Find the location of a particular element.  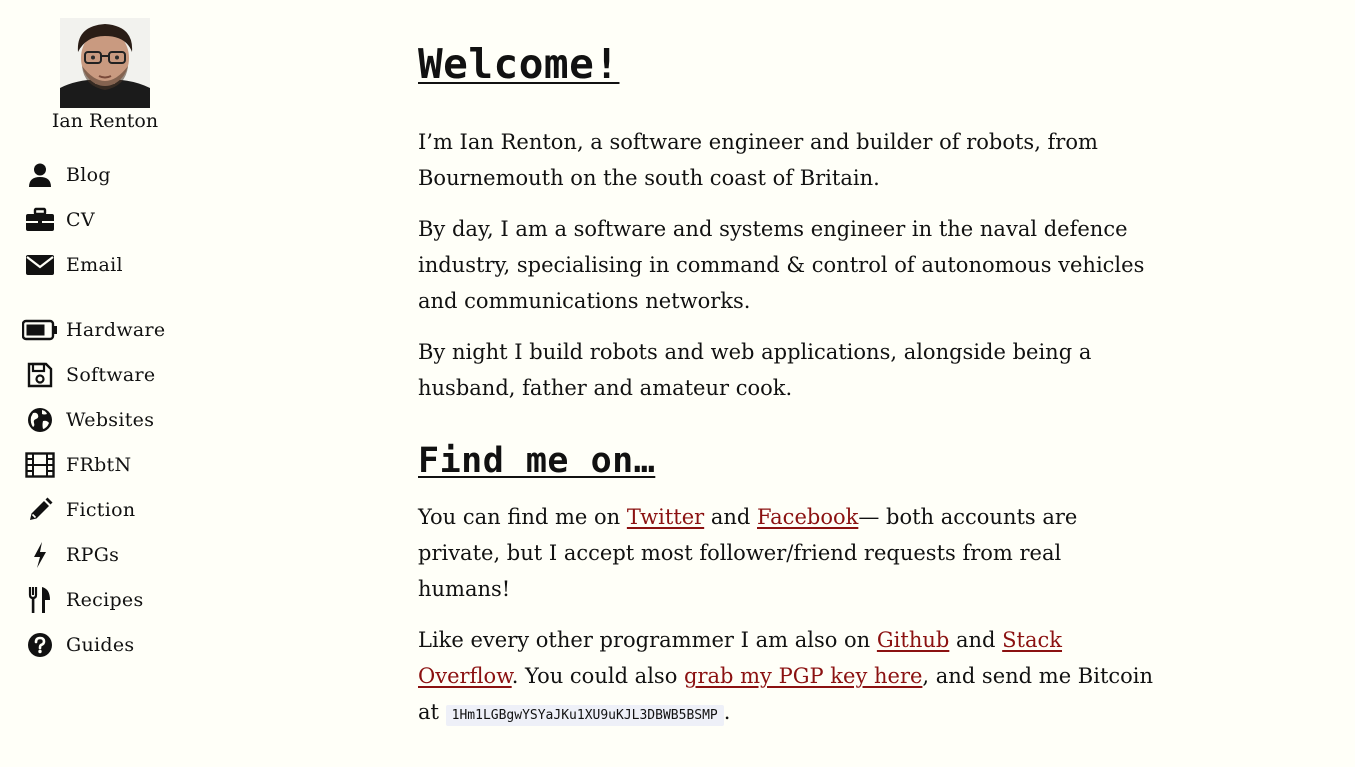

nav-label-frbtn: FRbtN is located at coordinates (99, 465).